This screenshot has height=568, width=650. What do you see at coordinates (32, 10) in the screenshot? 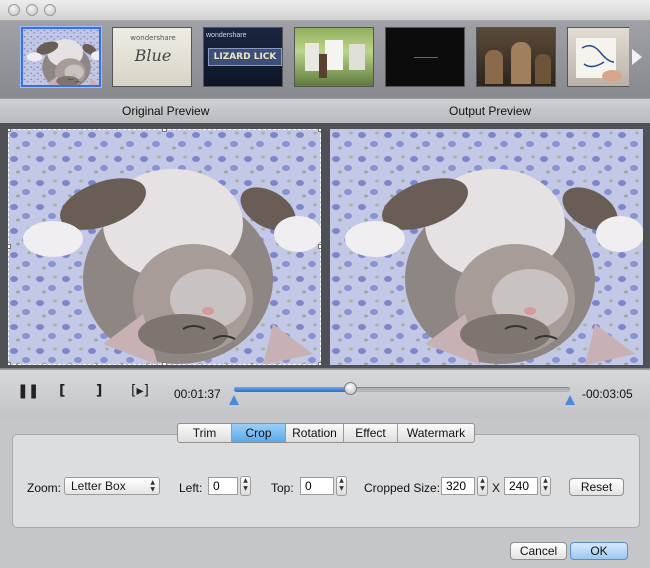
I see `minimize-window-button` at bounding box center [32, 10].